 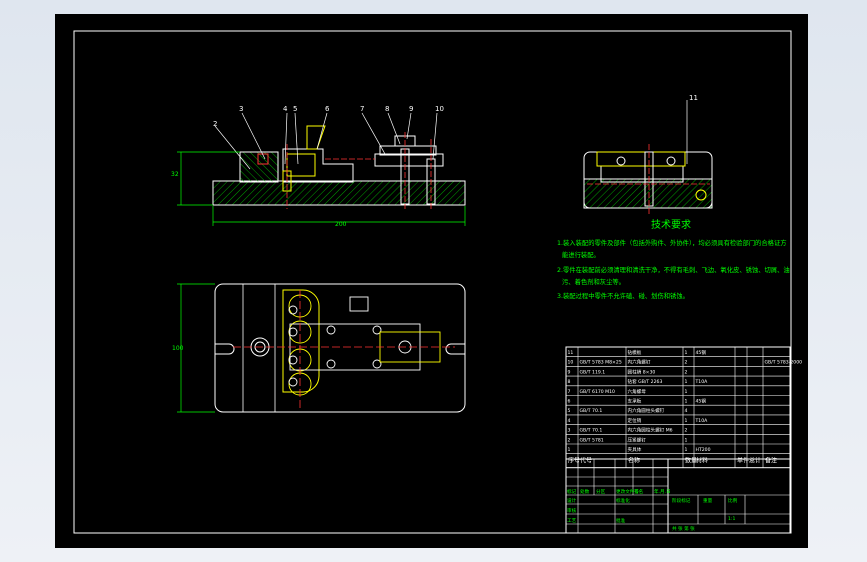 What do you see at coordinates (771, 461) in the screenshot?
I see `bom-header-note: 备注` at bounding box center [771, 461].